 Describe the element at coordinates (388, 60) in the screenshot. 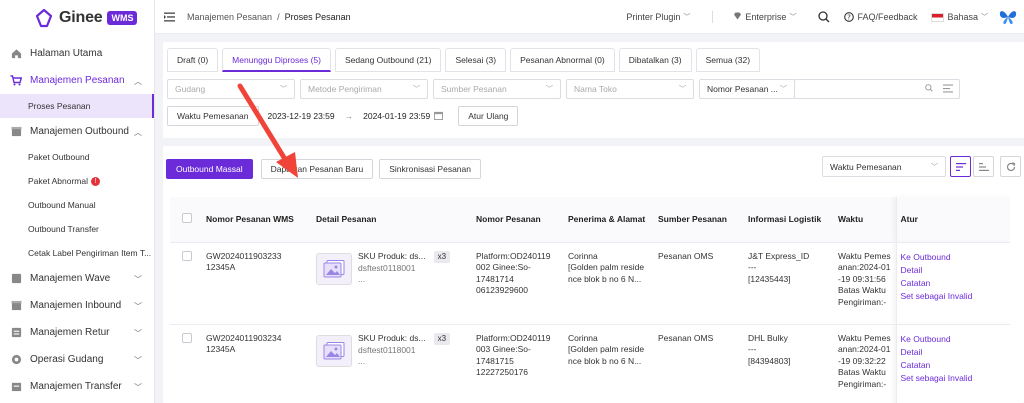

I see `tab-sedang-outbound: Sedang Outbound (21)` at that location.